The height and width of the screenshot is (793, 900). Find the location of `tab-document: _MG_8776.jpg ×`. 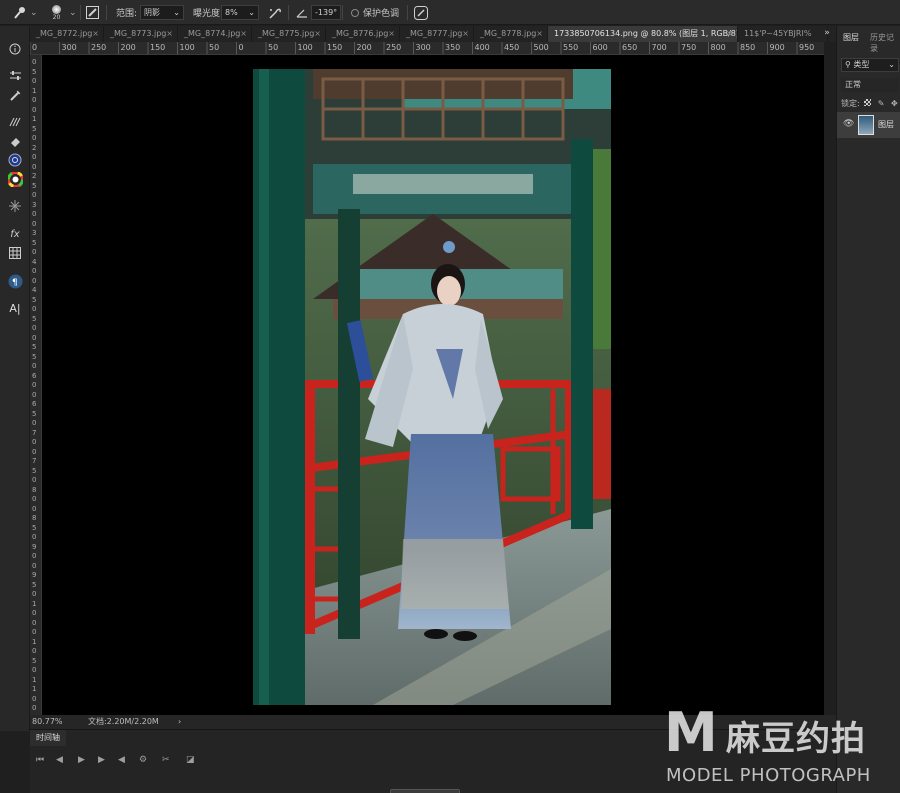

tab-document: _MG_8776.jpg × is located at coordinates (363, 34).